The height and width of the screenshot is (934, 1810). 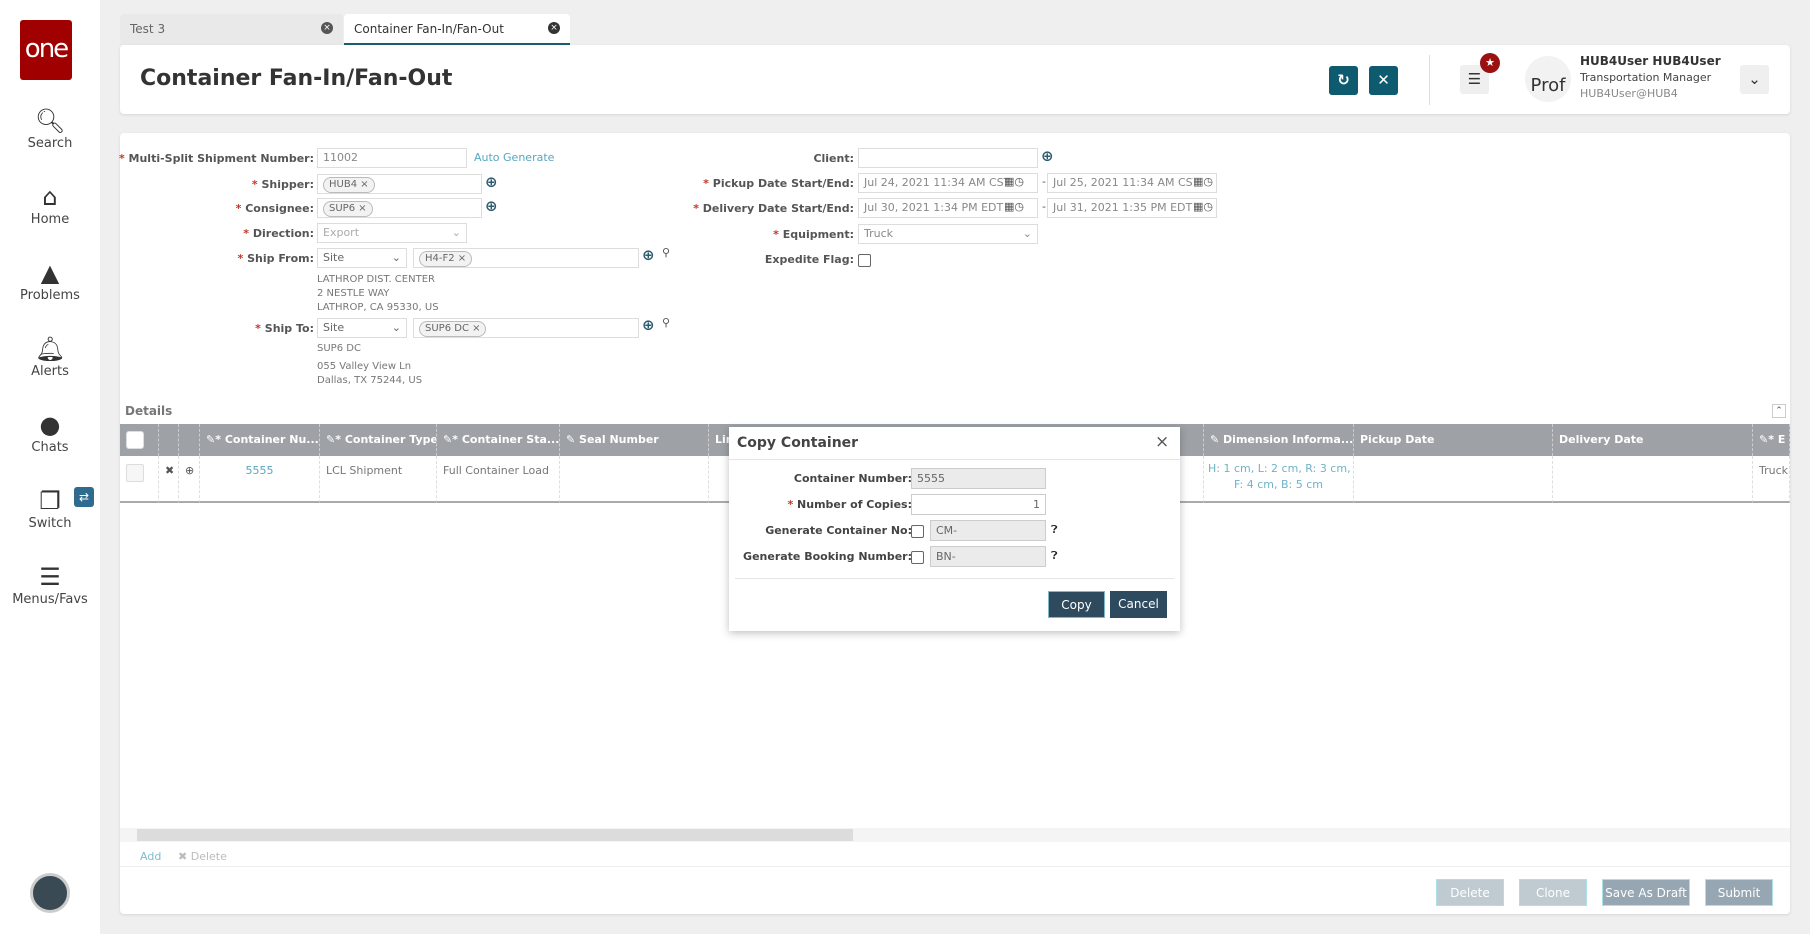 What do you see at coordinates (526, 258) in the screenshot?
I see `ship-from-input: H4-F2 ×` at bounding box center [526, 258].